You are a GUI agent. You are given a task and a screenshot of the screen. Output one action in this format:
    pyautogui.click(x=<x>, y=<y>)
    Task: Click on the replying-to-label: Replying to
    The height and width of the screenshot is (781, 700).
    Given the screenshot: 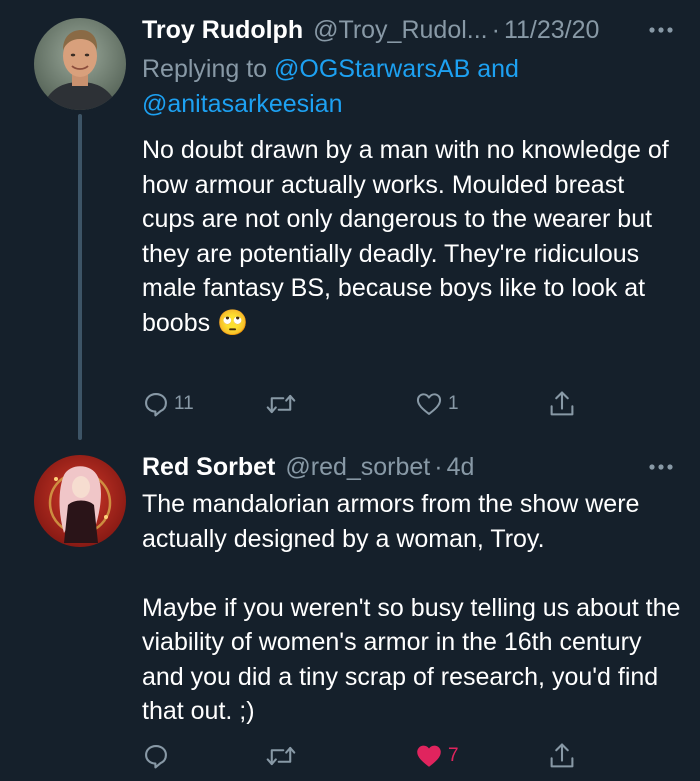 What is the action you would take?
    pyautogui.click(x=205, y=69)
    